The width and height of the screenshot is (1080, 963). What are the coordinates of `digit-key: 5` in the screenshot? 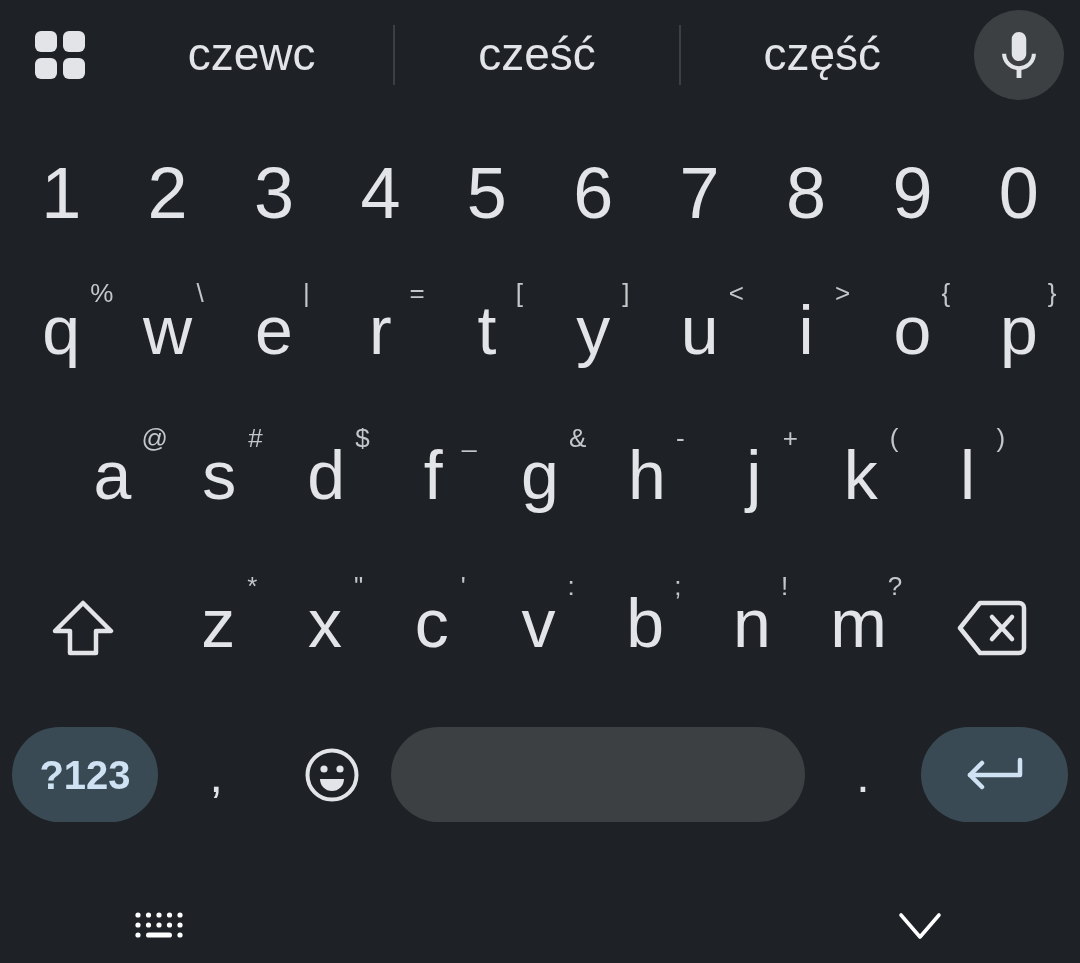 It's located at (486, 193).